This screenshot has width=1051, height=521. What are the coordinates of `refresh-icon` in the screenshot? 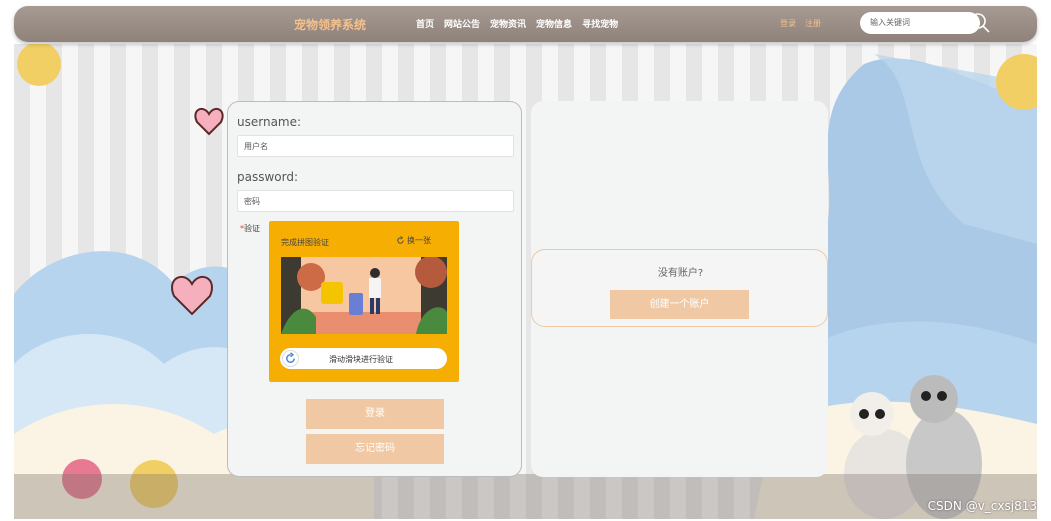 It's located at (400, 240).